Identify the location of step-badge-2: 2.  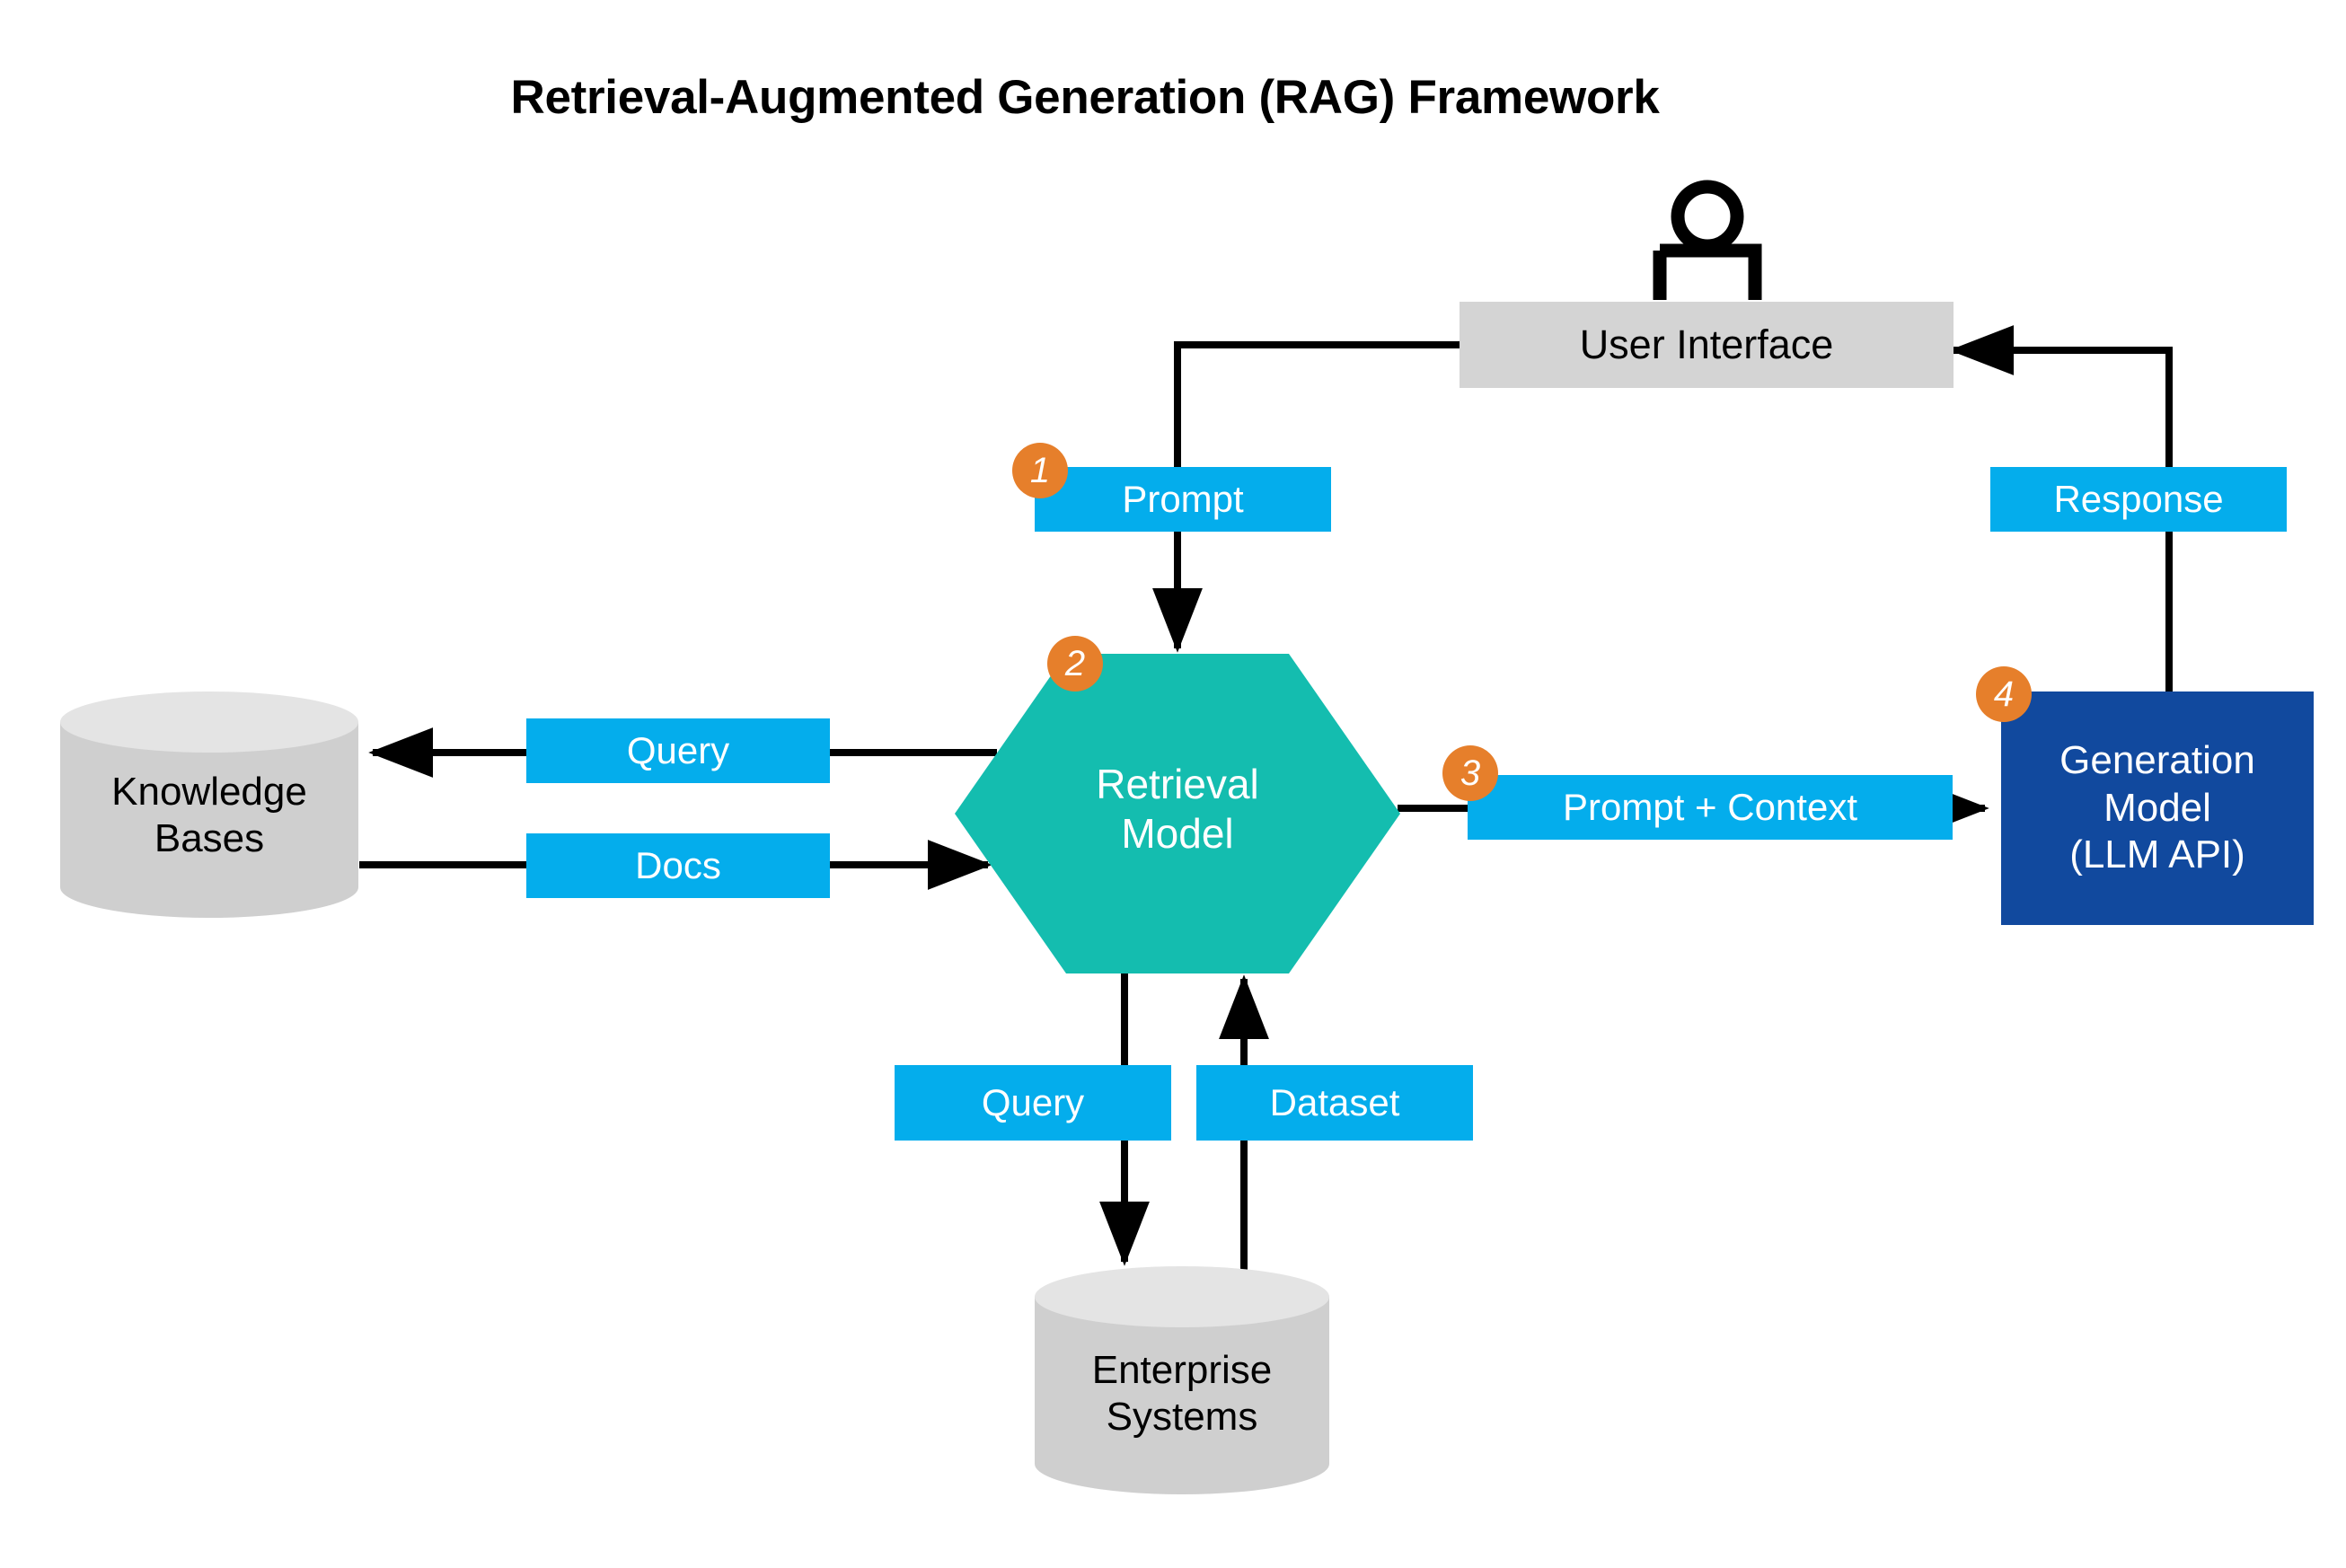
(1075, 664).